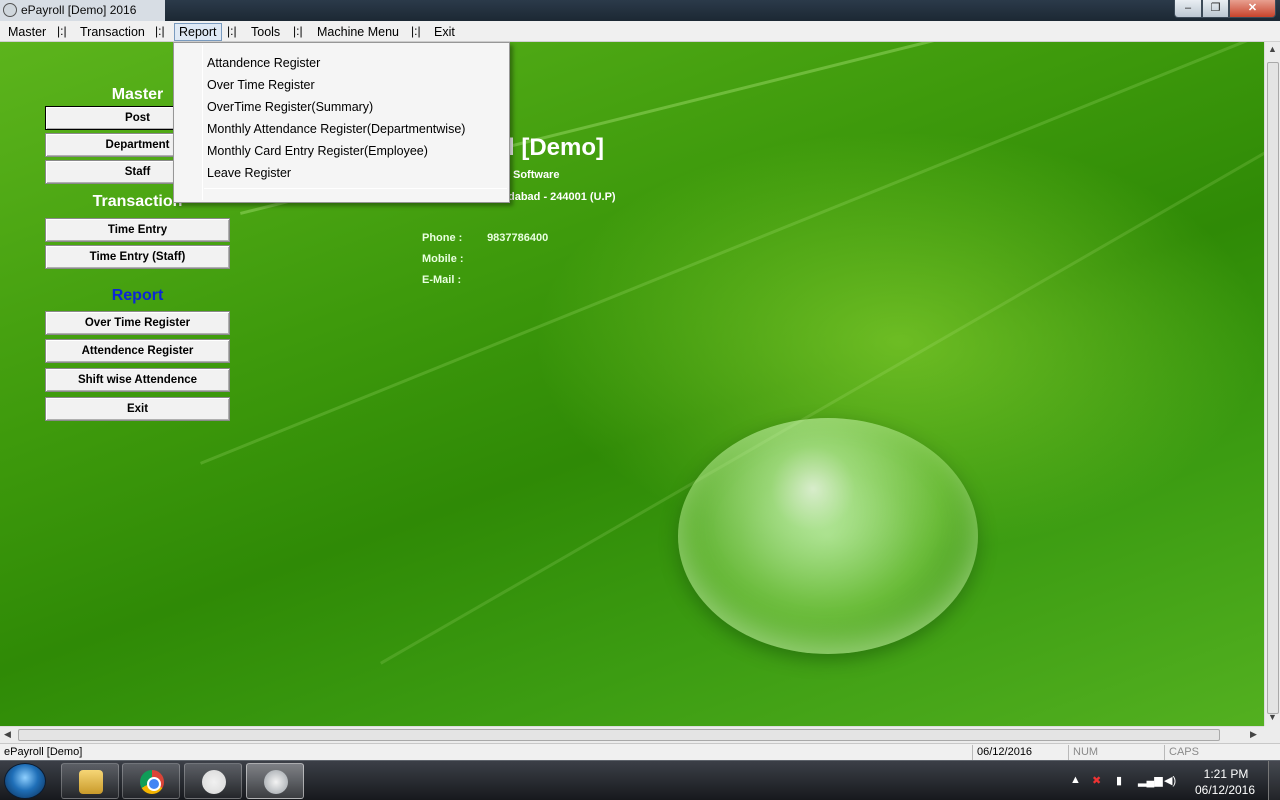 The height and width of the screenshot is (800, 1280). What do you see at coordinates (1188, 9) in the screenshot?
I see `minimize-button: ‒` at bounding box center [1188, 9].